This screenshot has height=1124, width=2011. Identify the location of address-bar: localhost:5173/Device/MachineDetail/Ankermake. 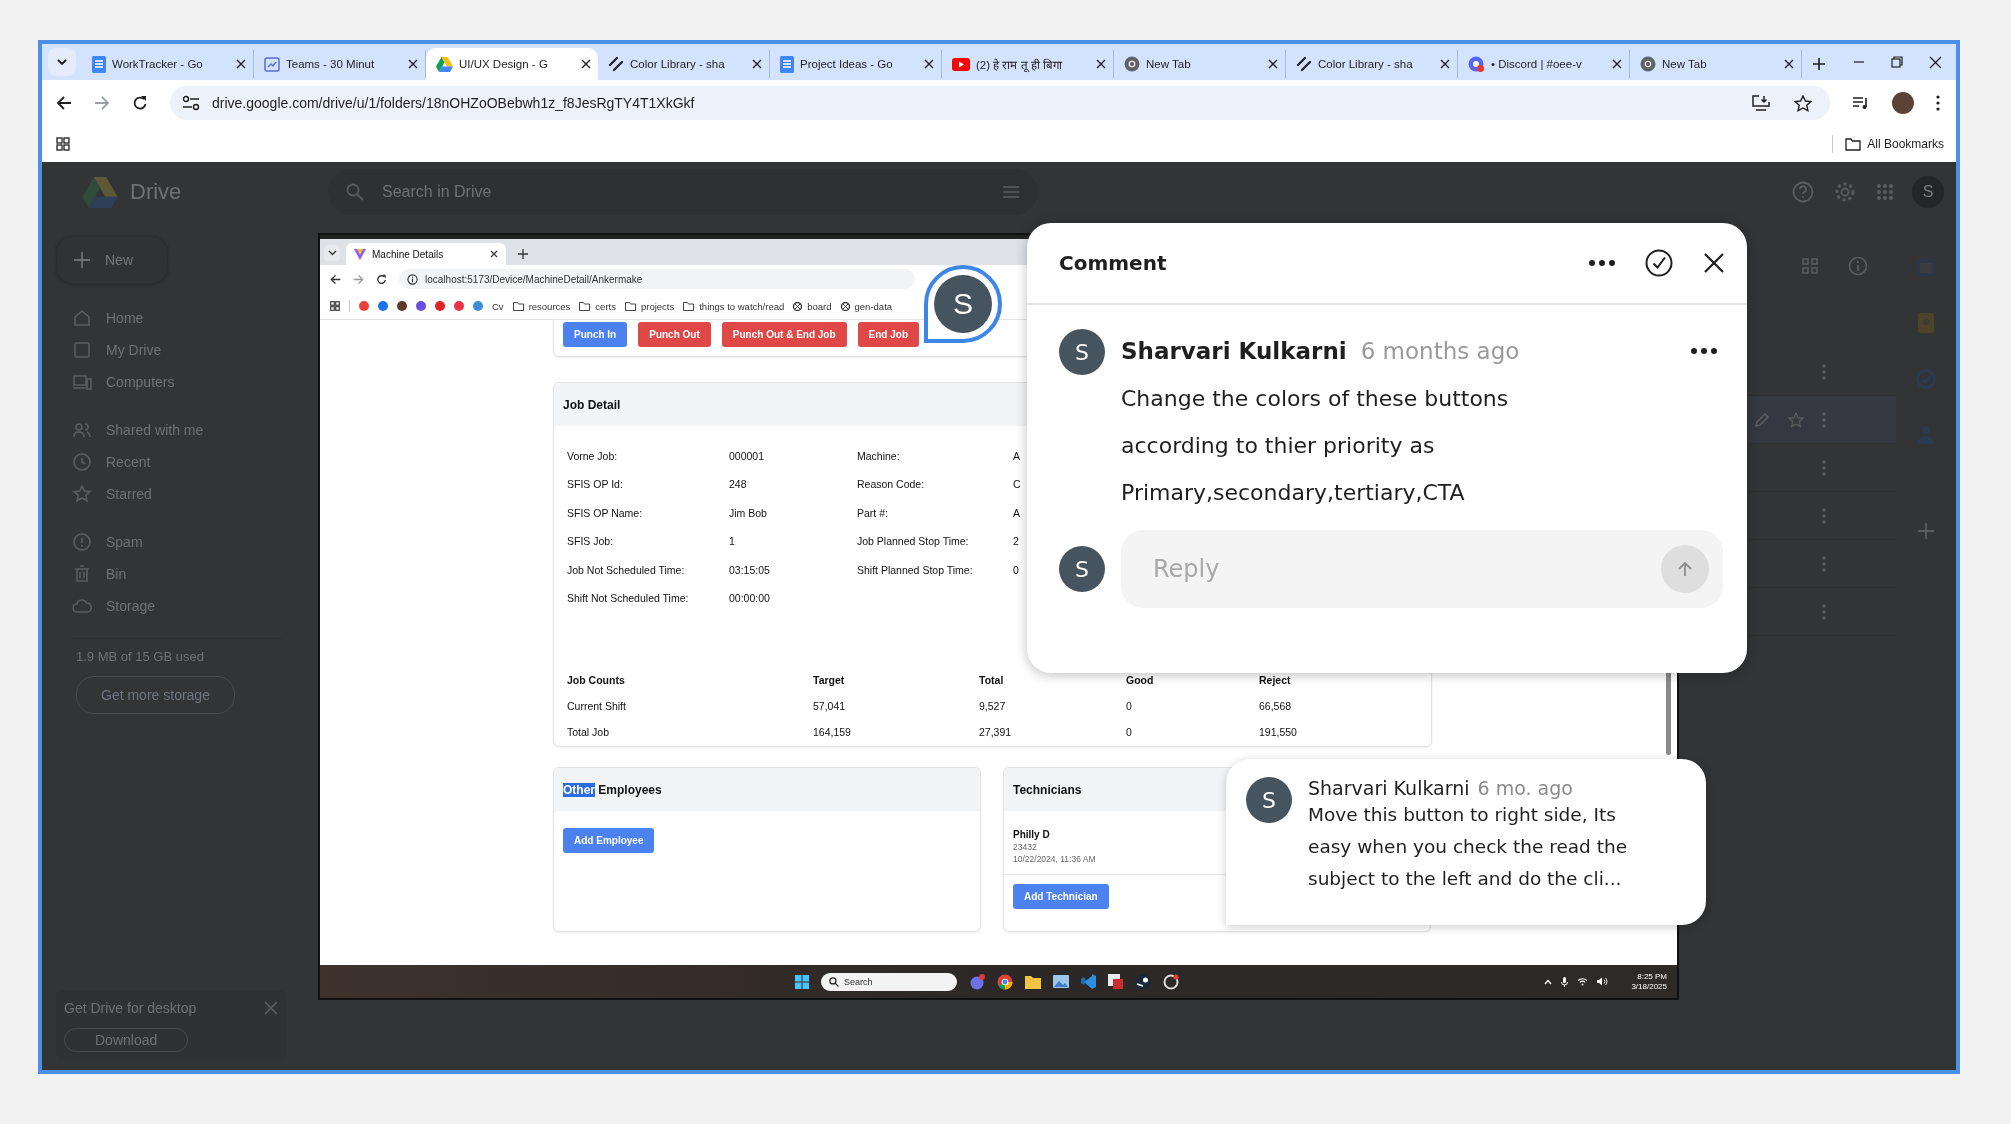
(657, 279).